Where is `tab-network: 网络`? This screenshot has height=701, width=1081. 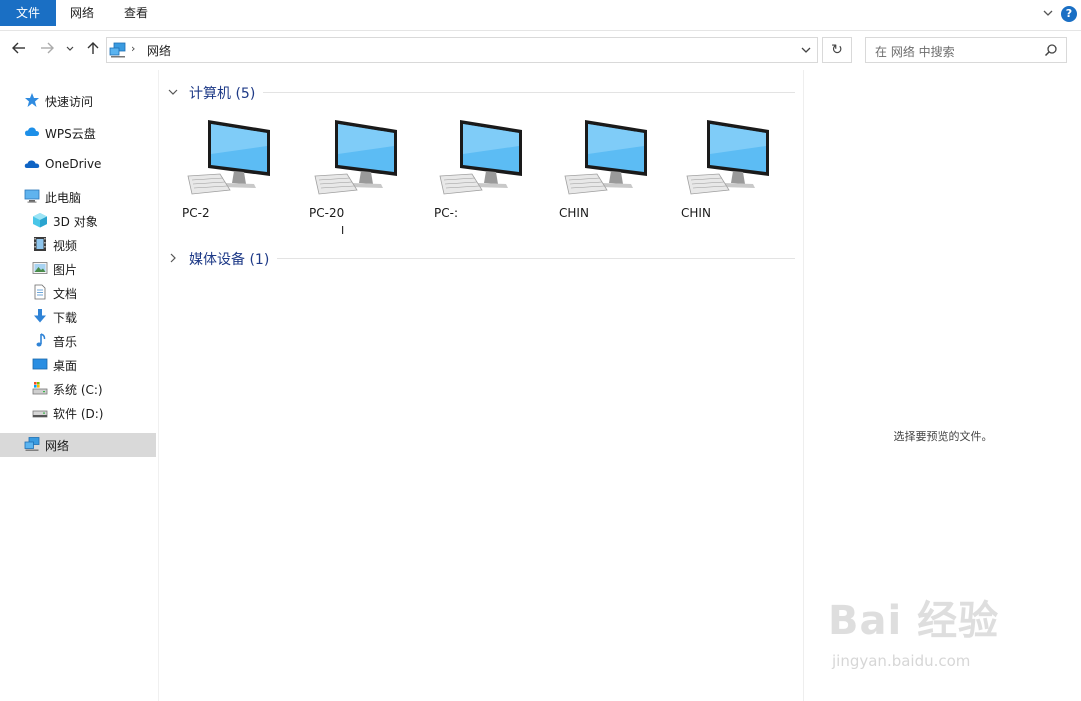 tab-network: 网络 is located at coordinates (82, 13).